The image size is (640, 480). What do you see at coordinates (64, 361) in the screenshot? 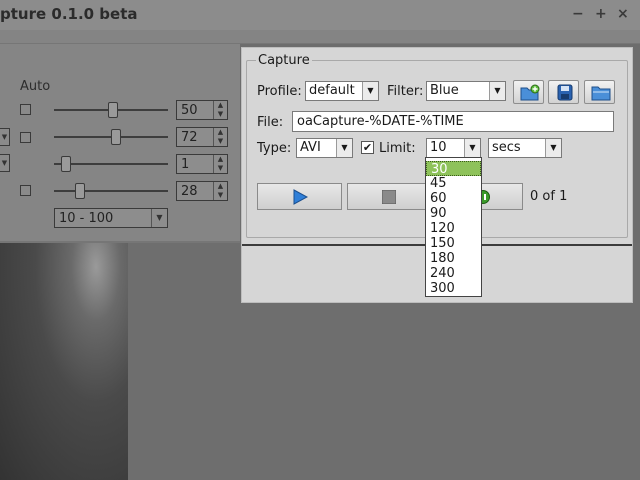
I see `camera-preview-image` at bounding box center [64, 361].